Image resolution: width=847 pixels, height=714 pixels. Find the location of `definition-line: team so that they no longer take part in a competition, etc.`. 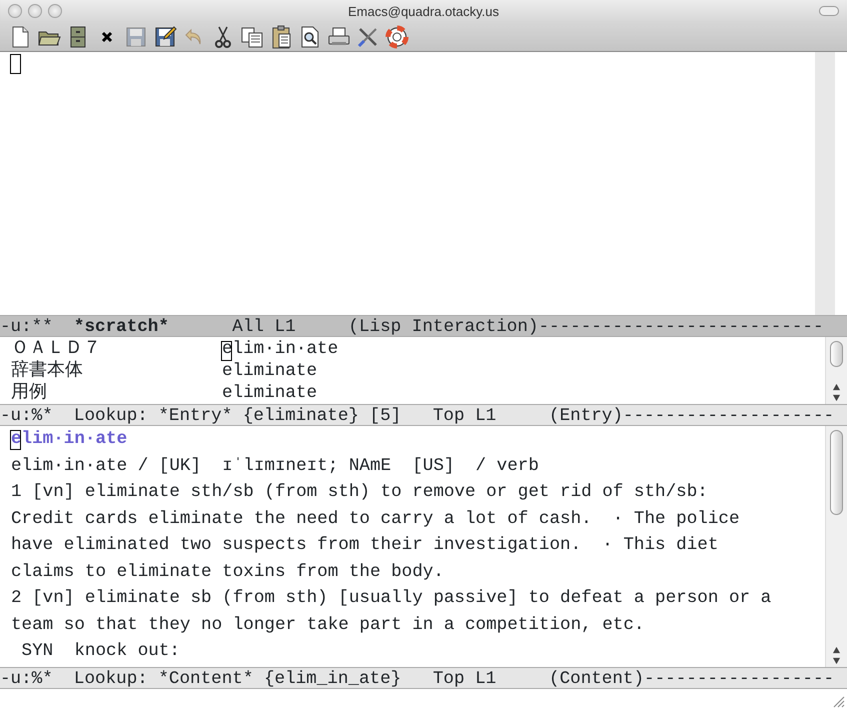

definition-line: team so that they no longer take part in a competition, etc. is located at coordinates (327, 624).